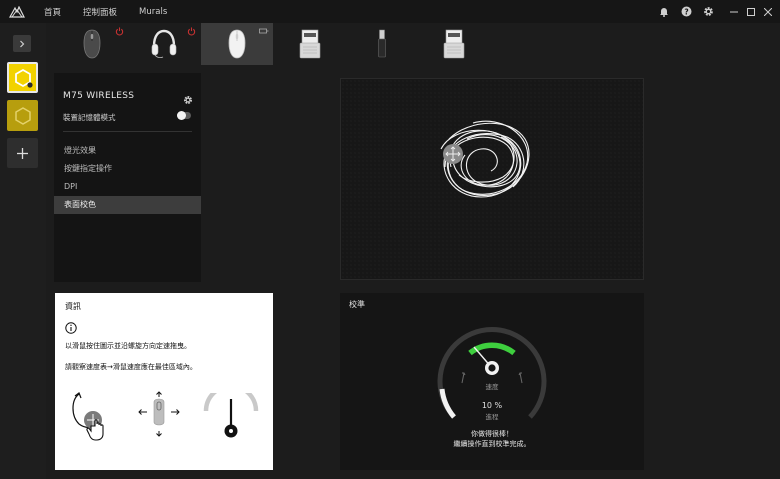 The width and height of the screenshot is (780, 479). I want to click on calibration-title: 校準, so click(357, 304).